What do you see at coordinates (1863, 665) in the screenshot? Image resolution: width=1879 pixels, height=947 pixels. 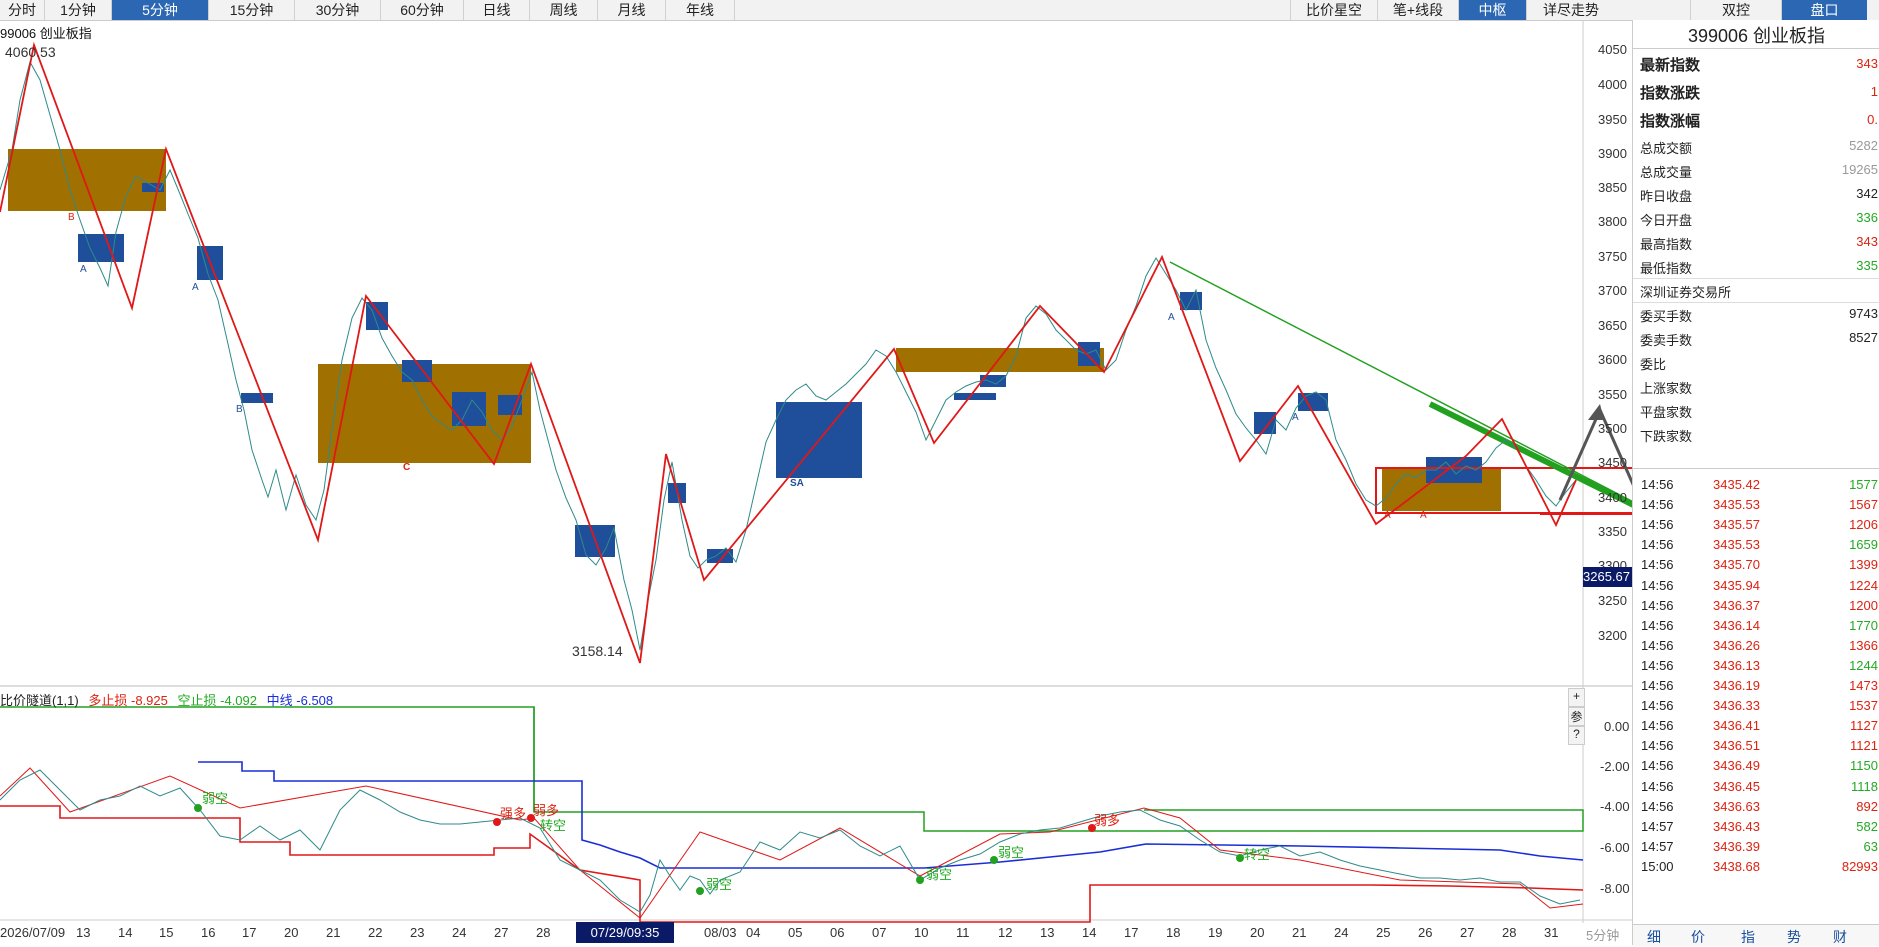 I see `tick-volume: 1244` at bounding box center [1863, 665].